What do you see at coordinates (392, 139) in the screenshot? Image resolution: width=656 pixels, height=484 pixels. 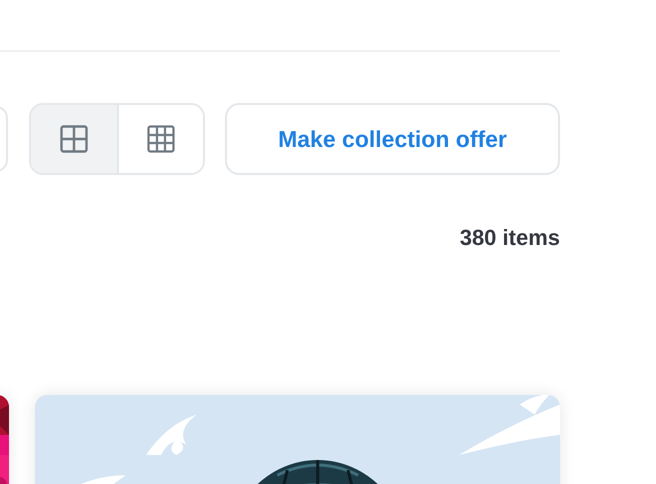 I see `make-offer-button: Make collection offer` at bounding box center [392, 139].